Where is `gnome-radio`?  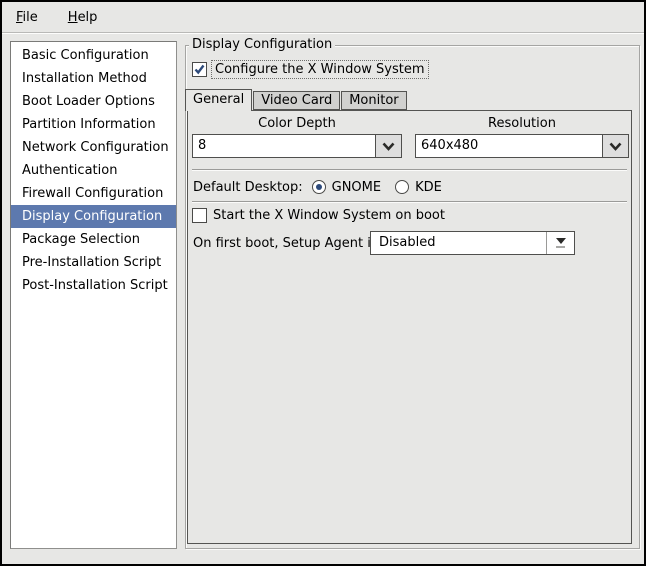
gnome-radio is located at coordinates (318, 187).